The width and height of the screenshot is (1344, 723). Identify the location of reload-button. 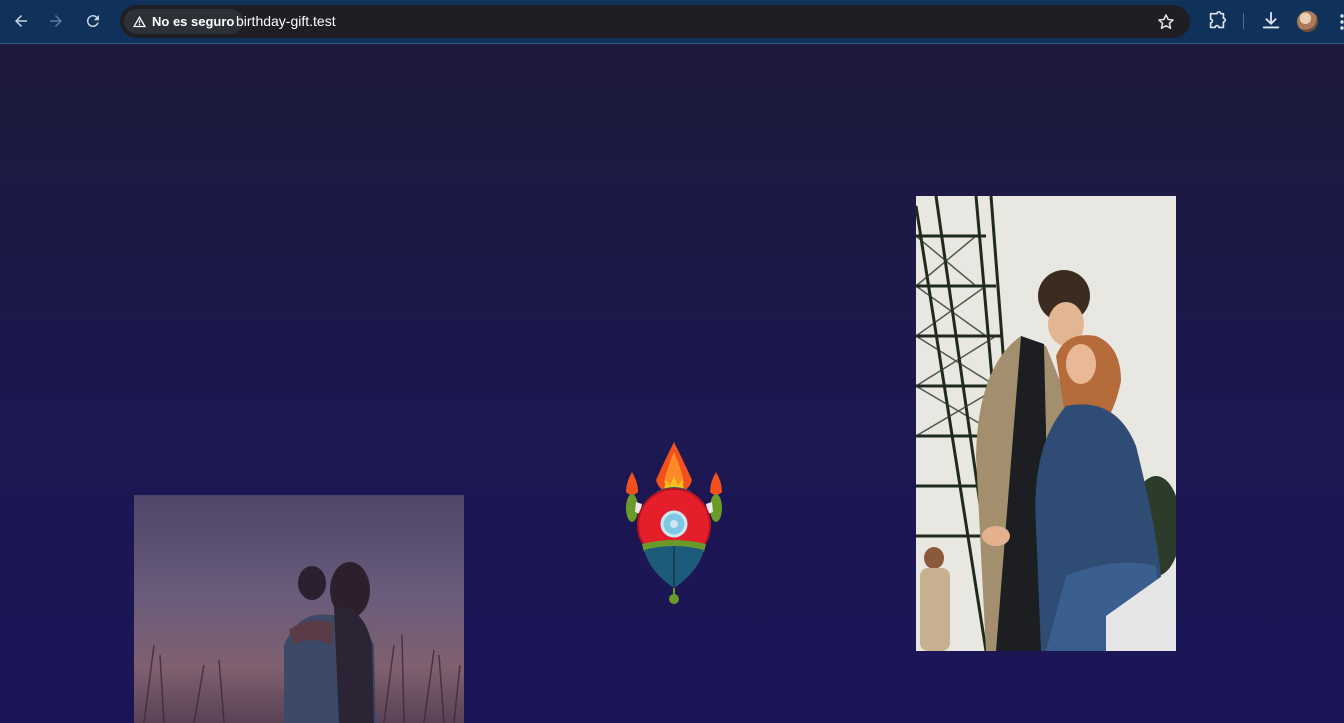
(93, 21).